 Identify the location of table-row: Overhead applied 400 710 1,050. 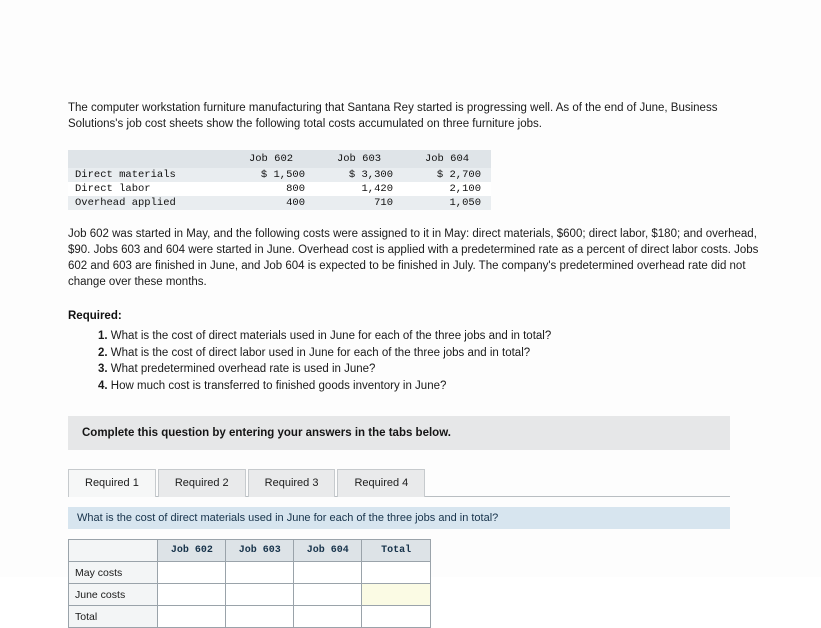
(279, 203).